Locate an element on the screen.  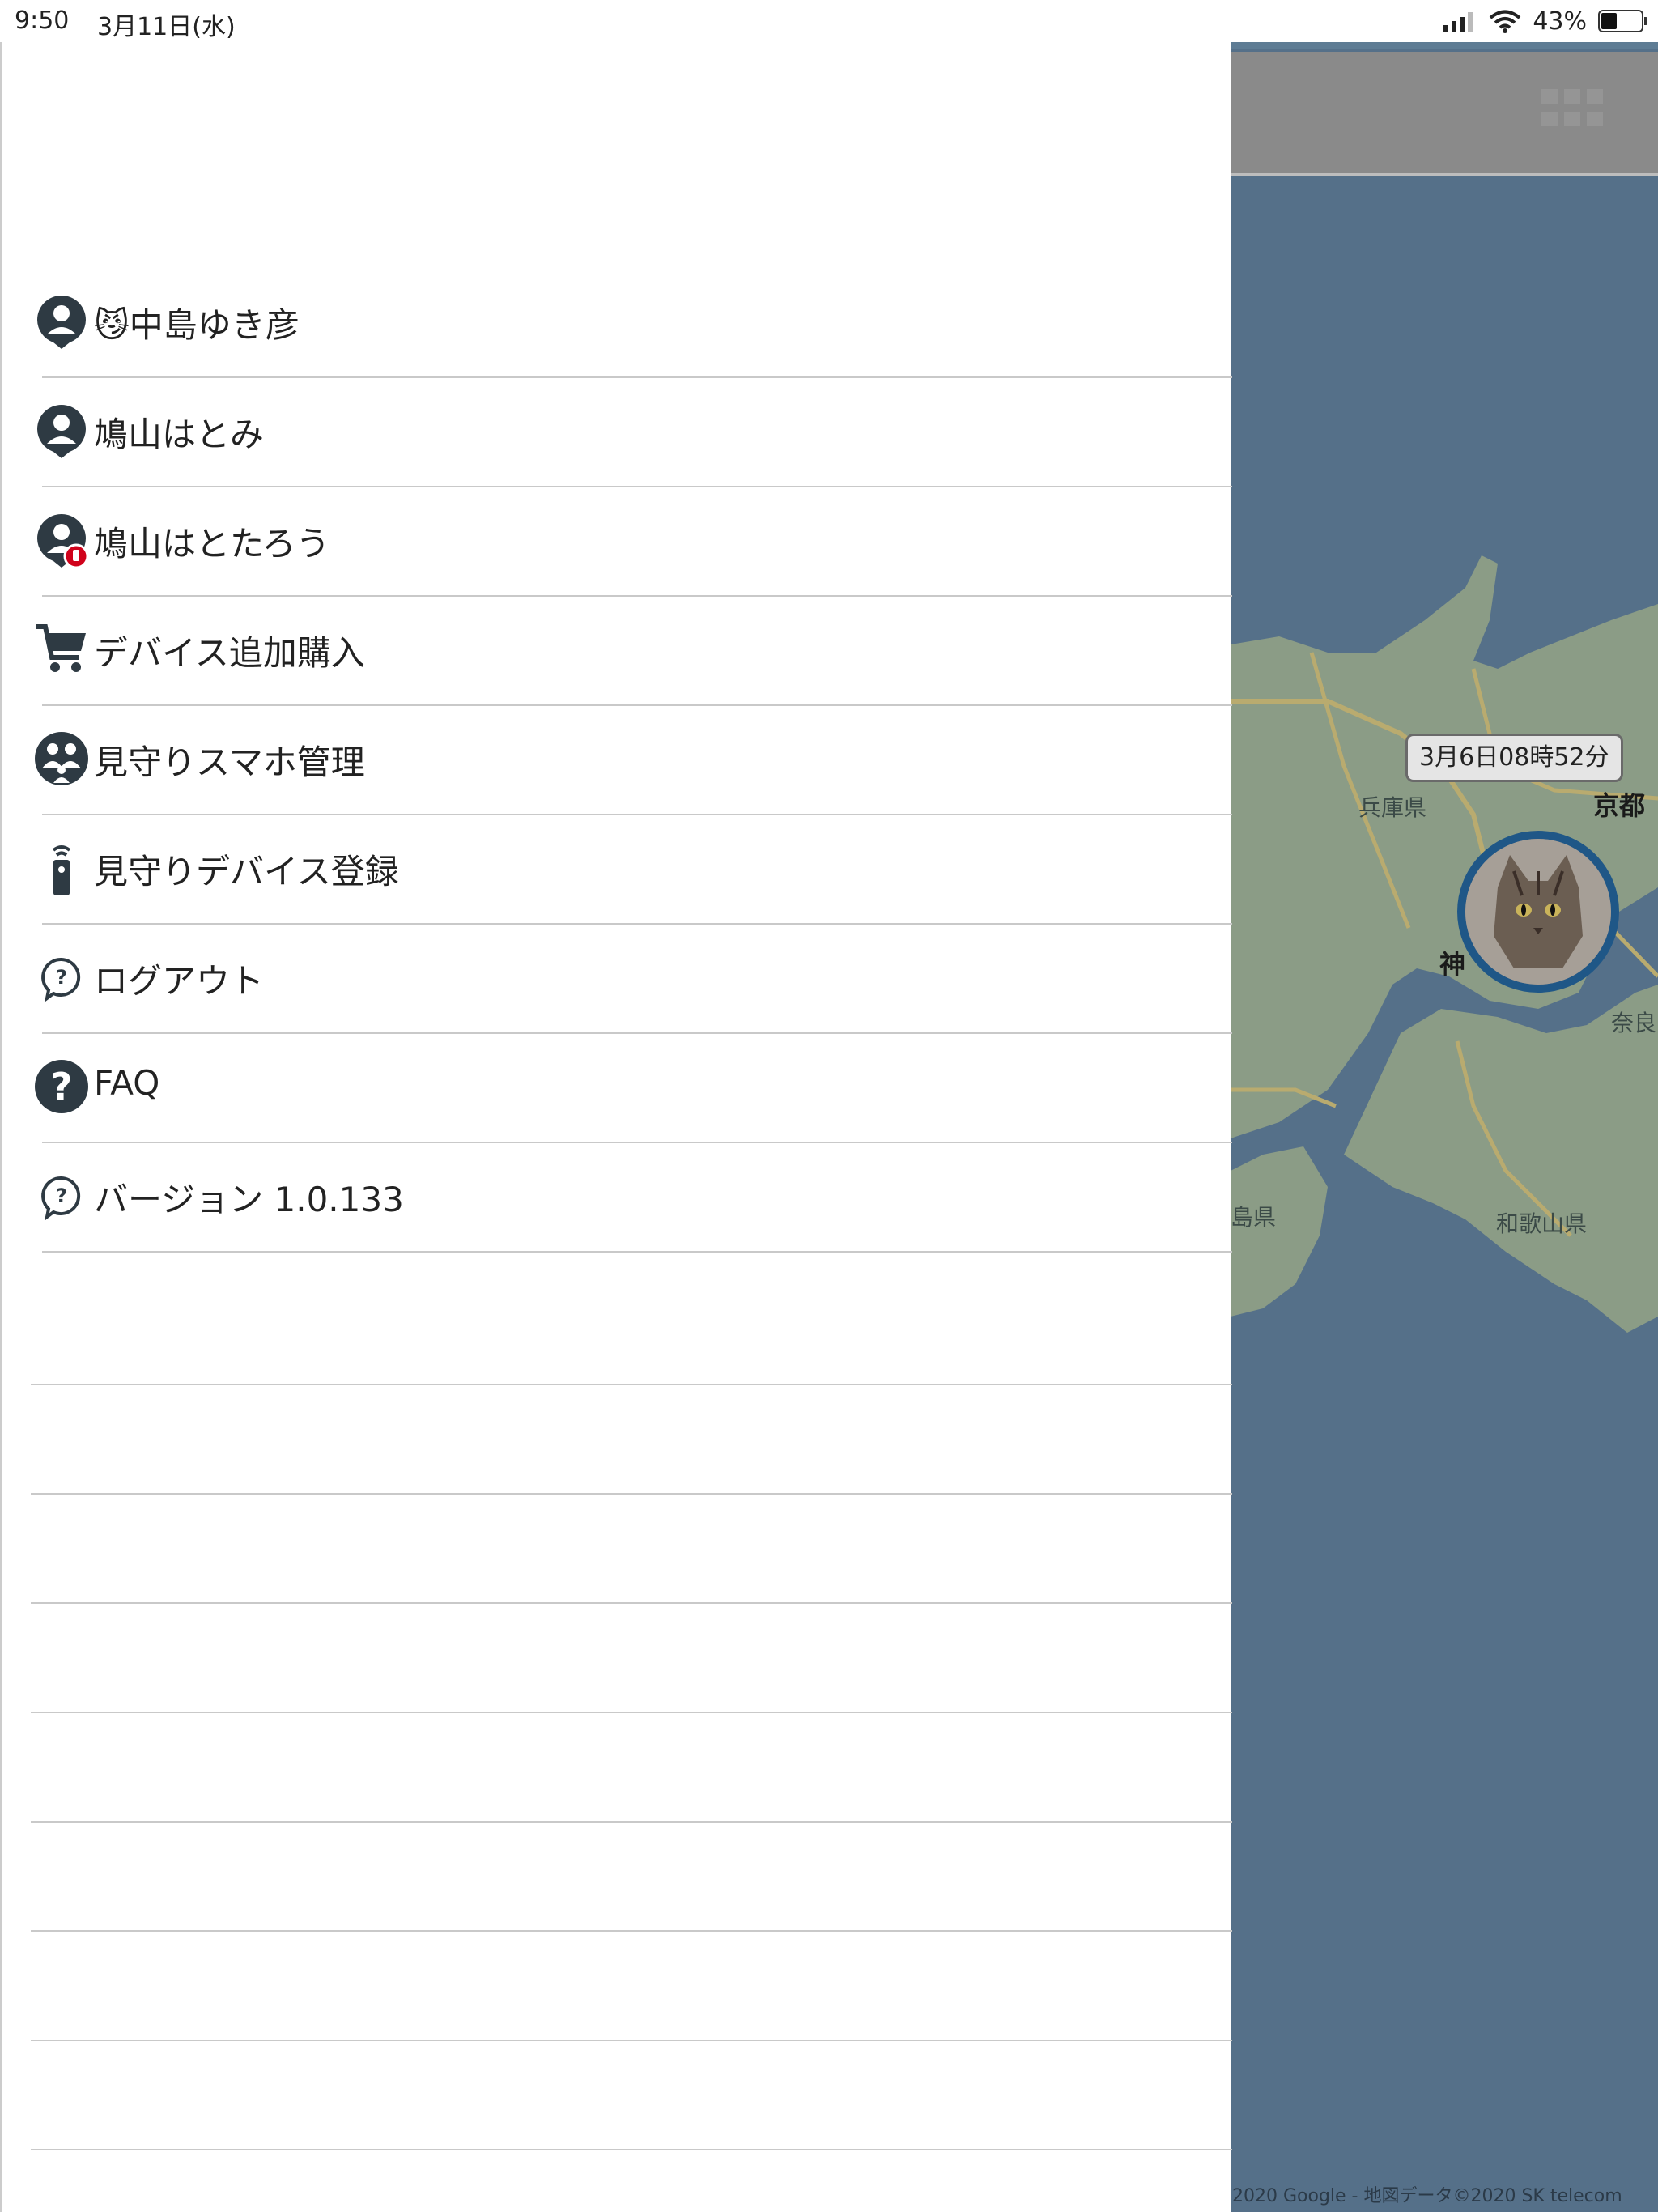
map-place-kyoto: 京都 is located at coordinates (1619, 806).